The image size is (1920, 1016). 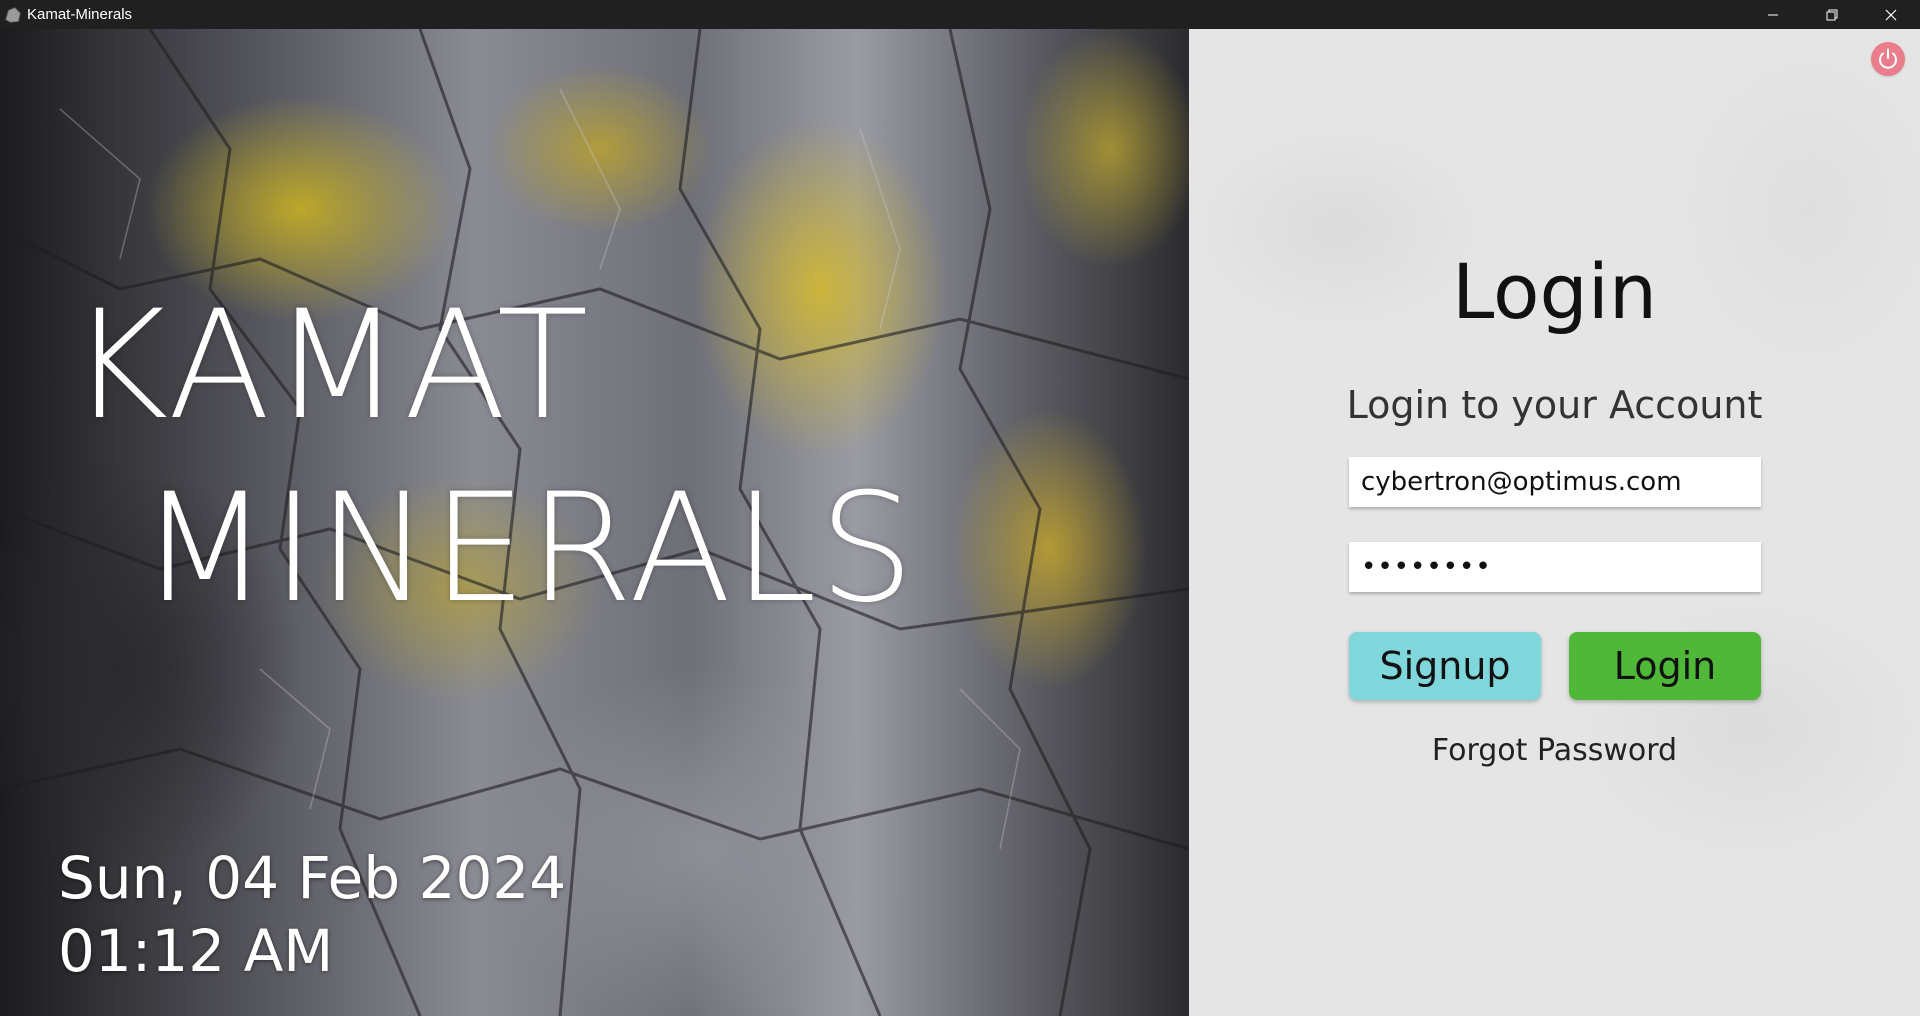 I want to click on close-button, so click(x=1890, y=14).